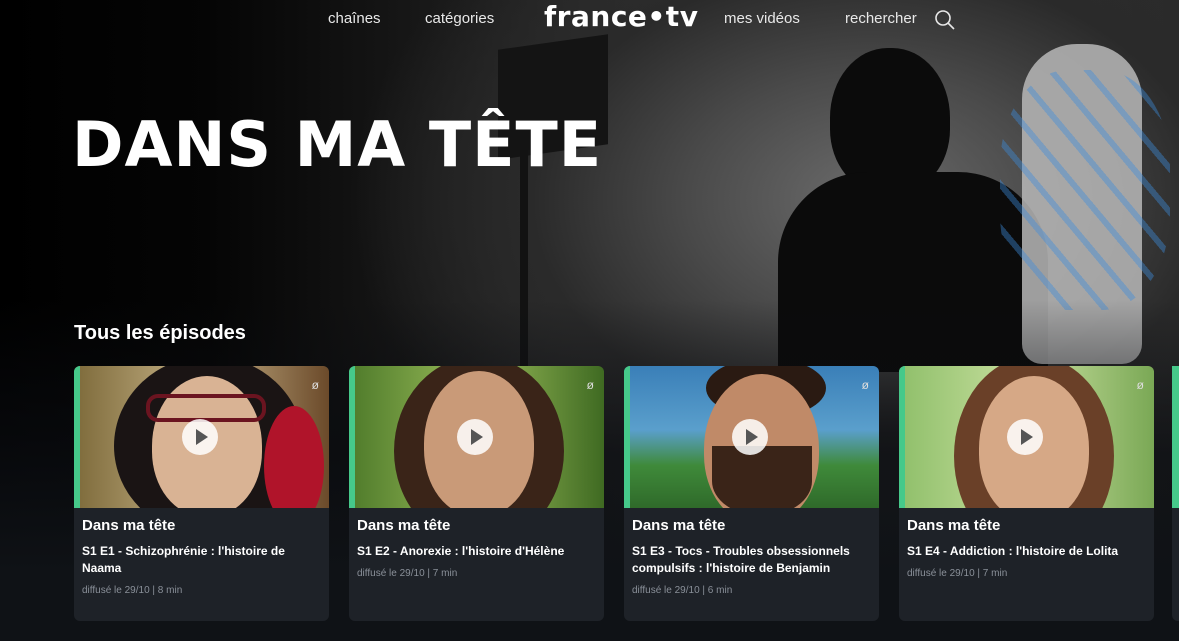  What do you see at coordinates (621, 16) in the screenshot?
I see `francetv-logo: france•tv` at bounding box center [621, 16].